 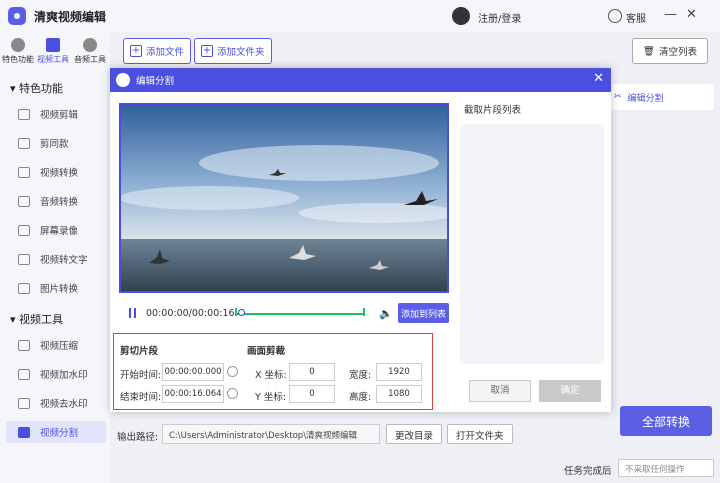 What do you see at coordinates (141, 375) in the screenshot?
I see `start-time-label: 开始时间:` at bounding box center [141, 375].